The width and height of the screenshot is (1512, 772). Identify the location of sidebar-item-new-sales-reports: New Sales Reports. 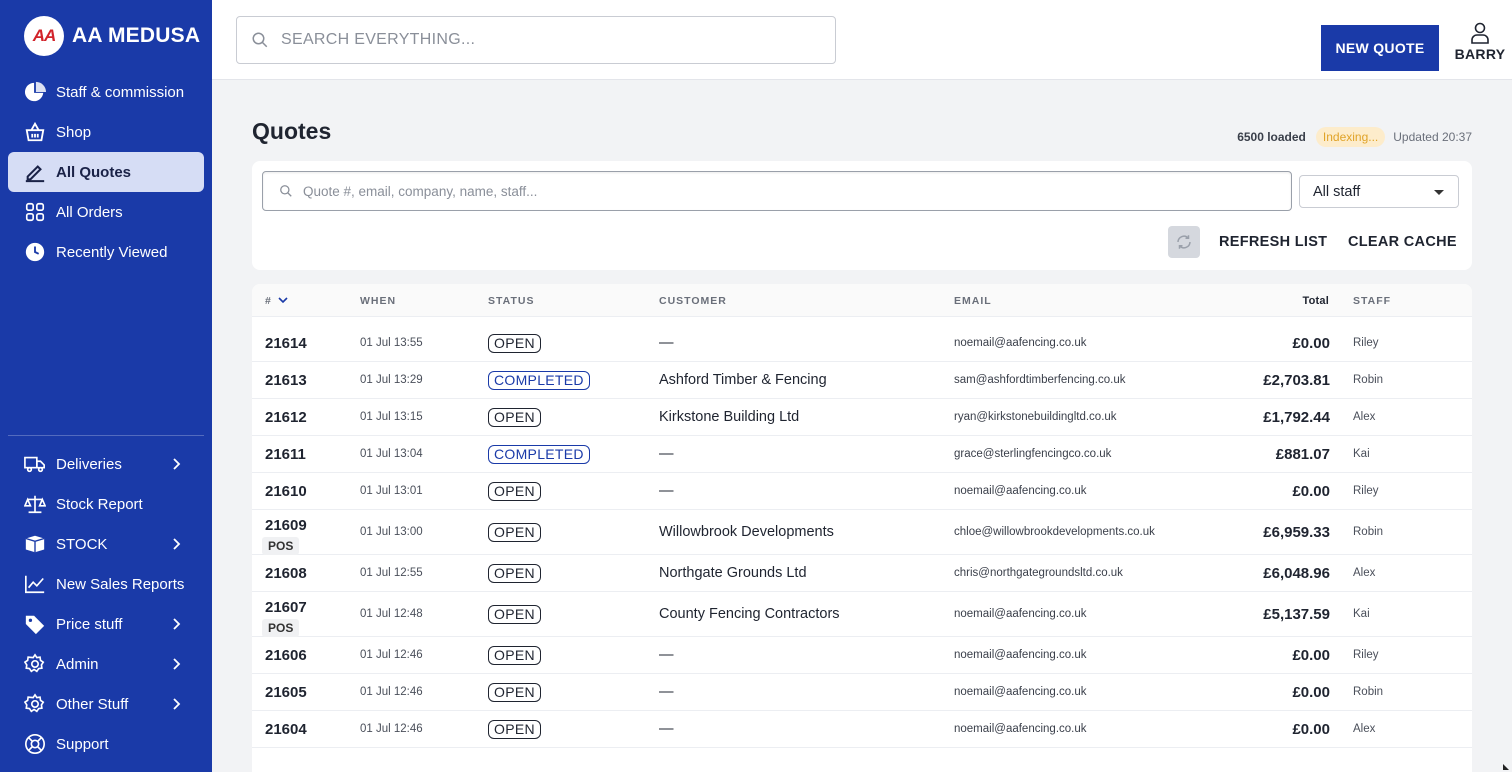
(106, 584).